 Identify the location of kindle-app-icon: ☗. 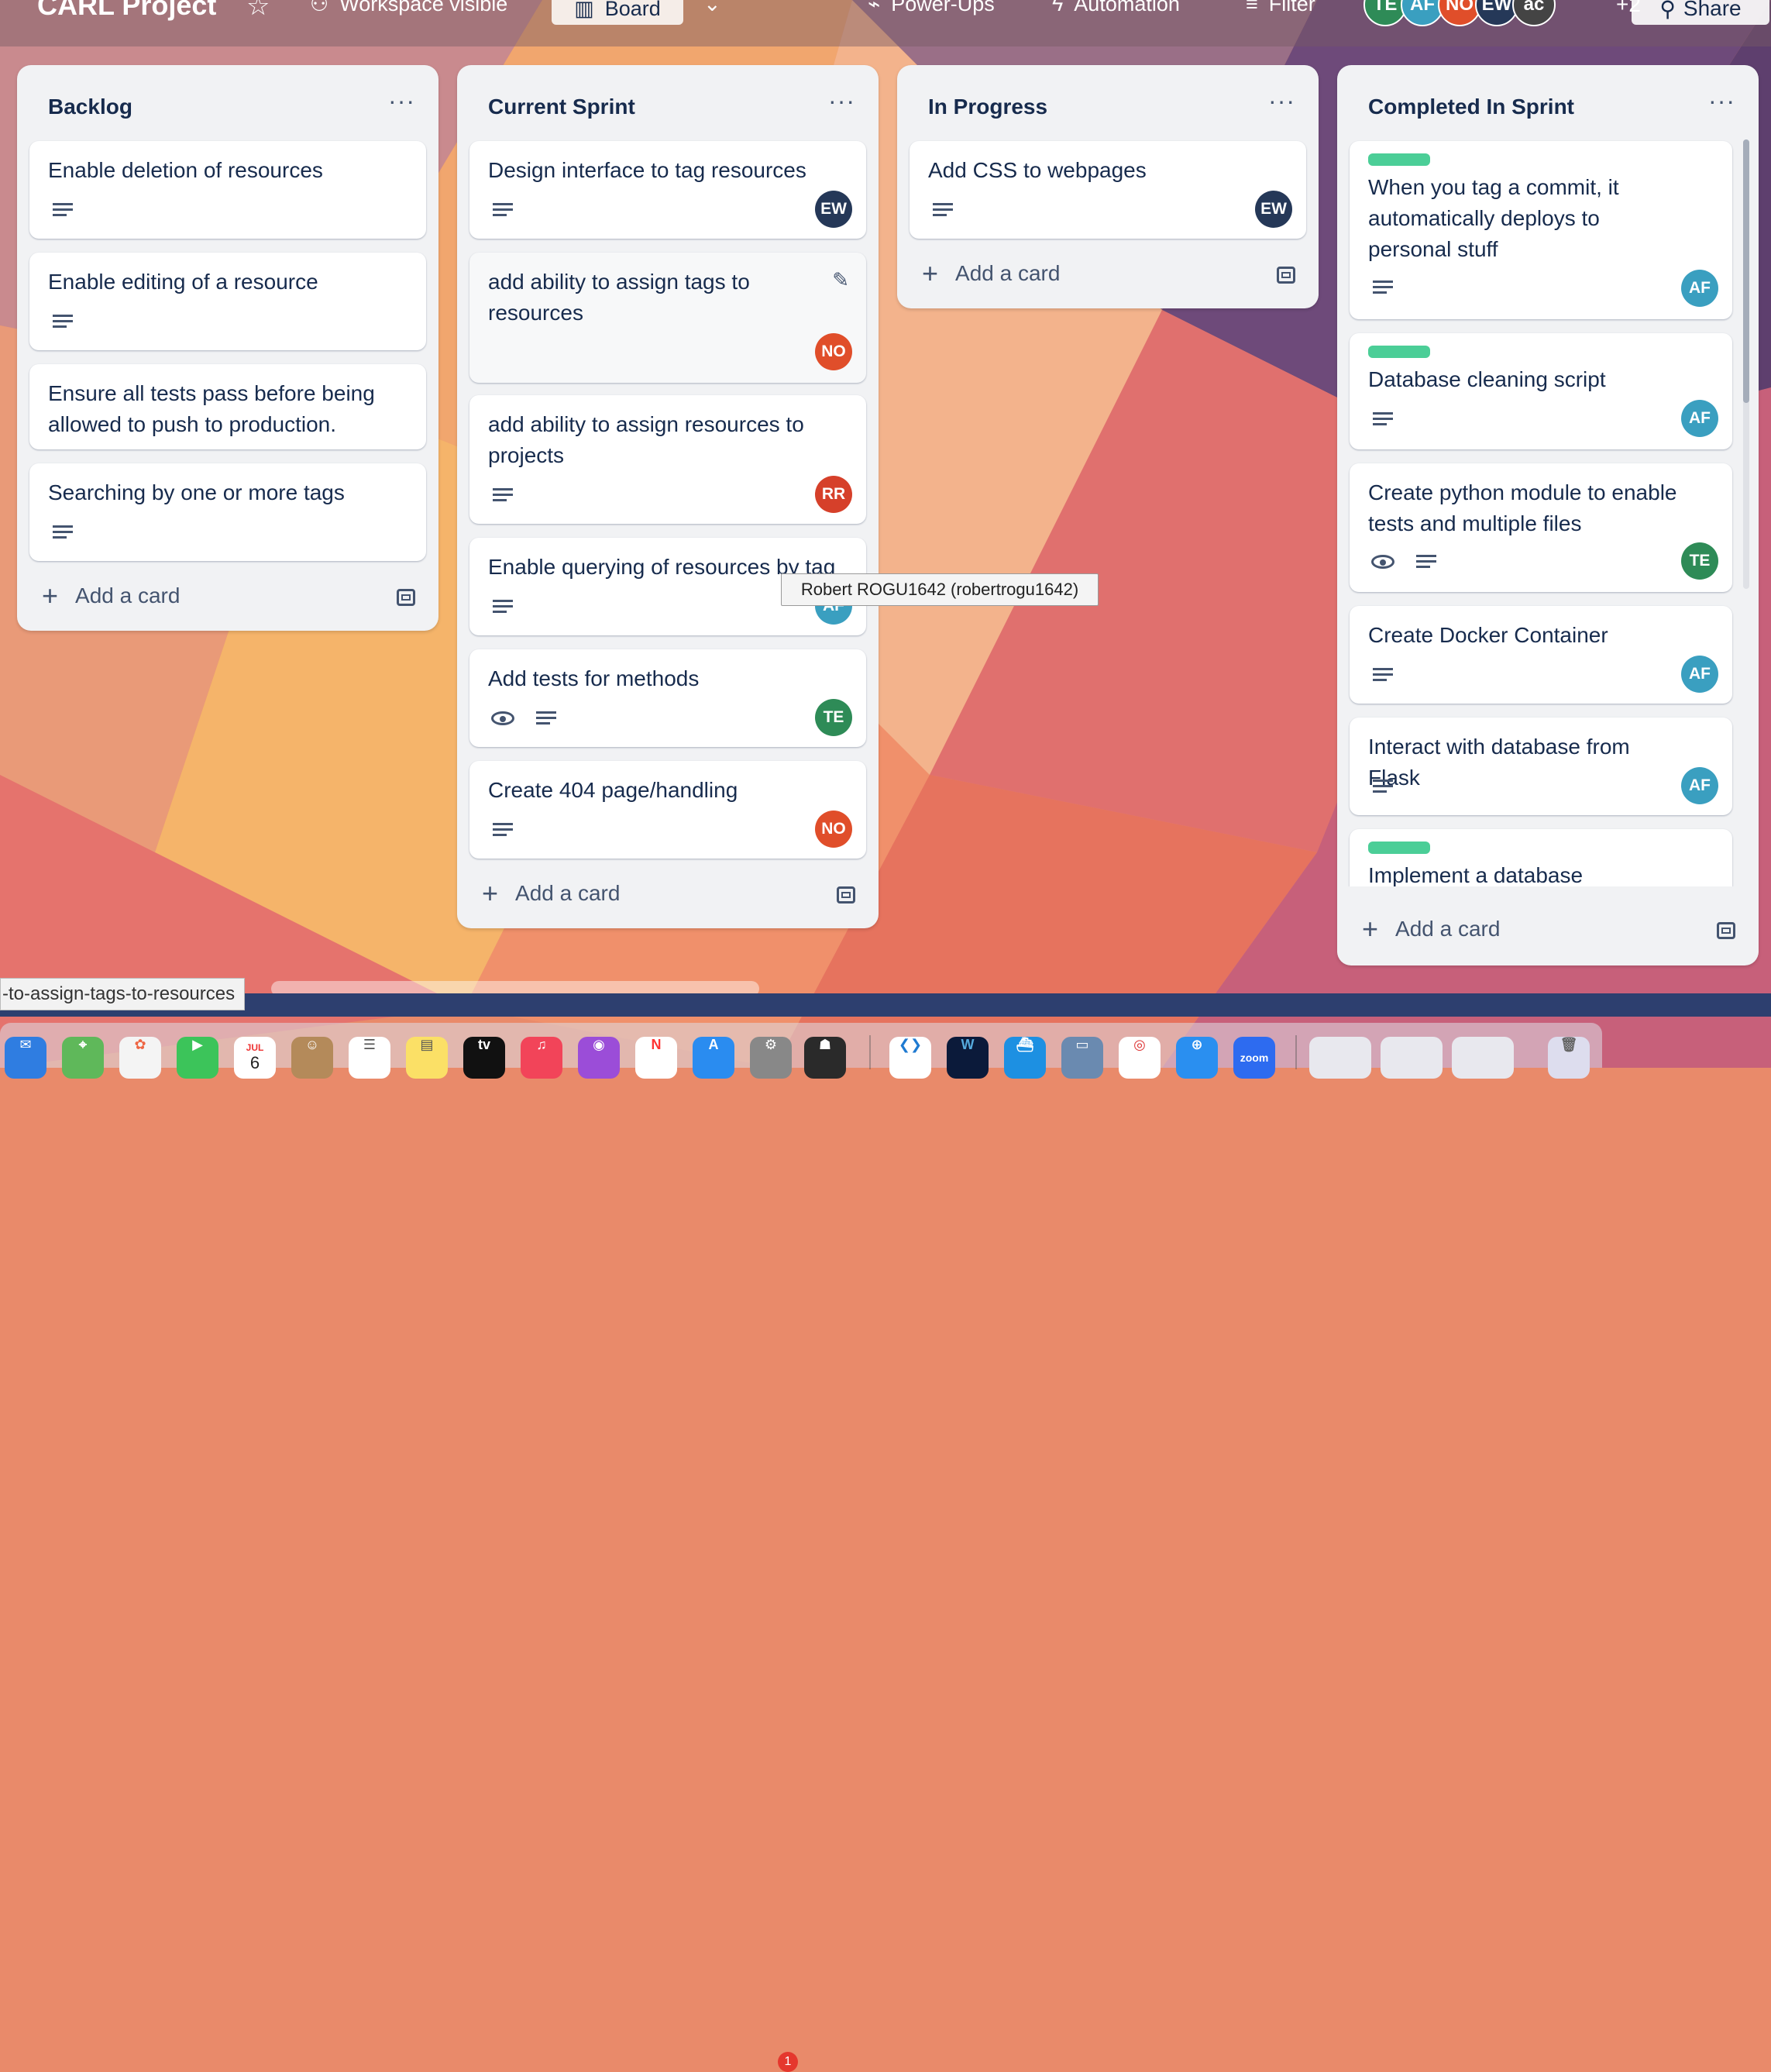
(825, 1058).